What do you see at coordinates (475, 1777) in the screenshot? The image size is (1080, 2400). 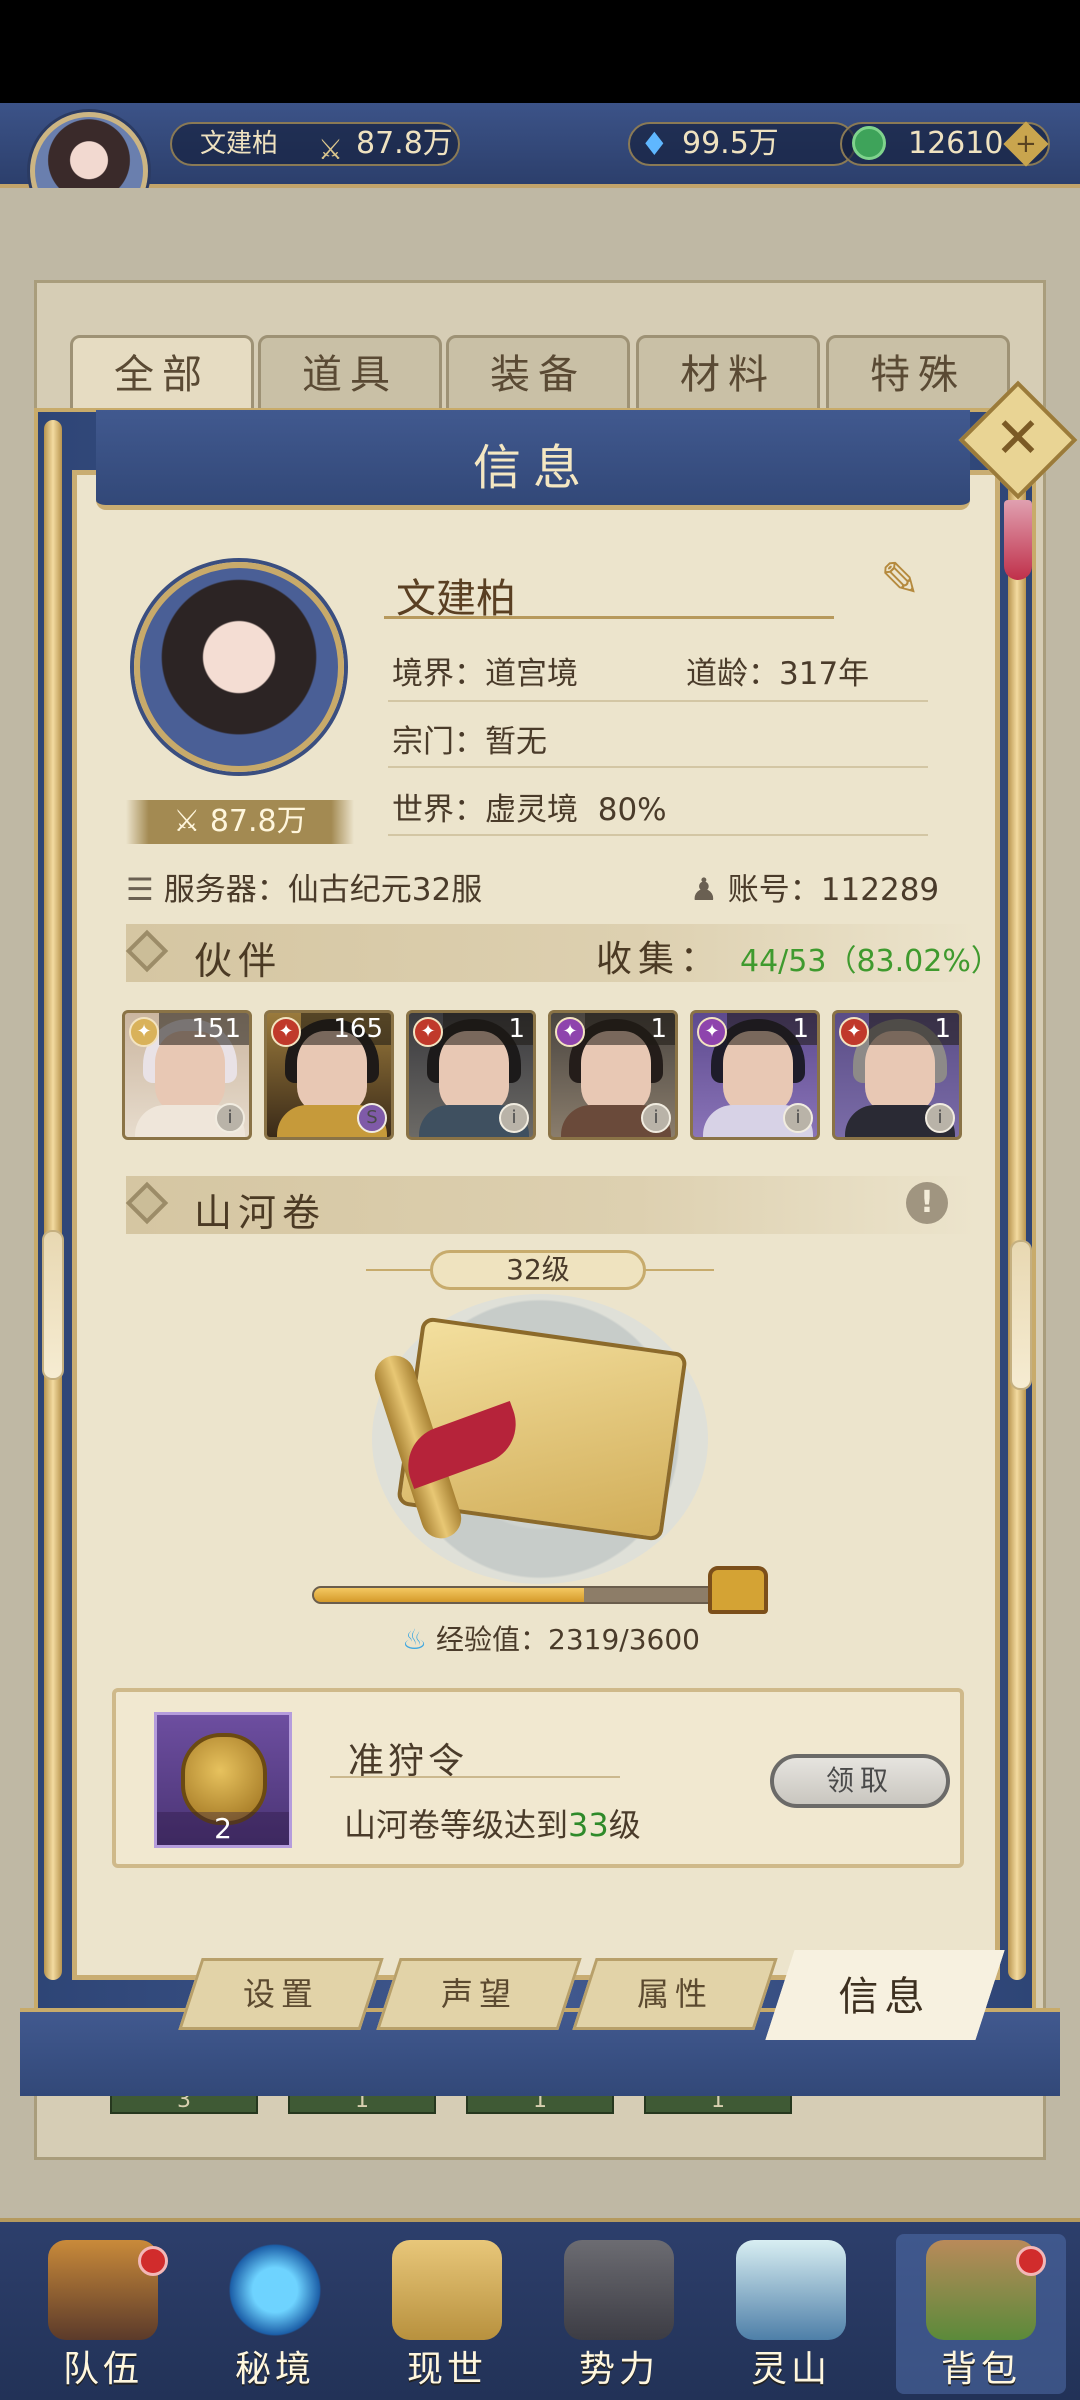 I see `reward-divider` at bounding box center [475, 1777].